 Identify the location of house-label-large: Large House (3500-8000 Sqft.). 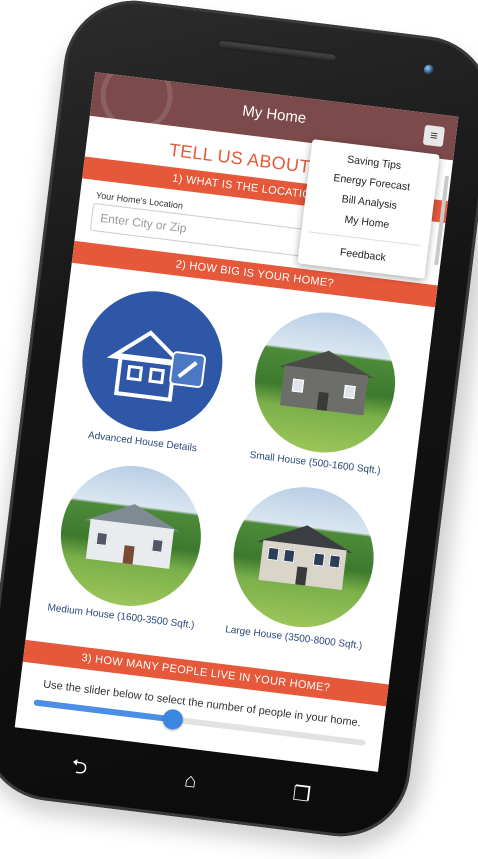
(293, 638).